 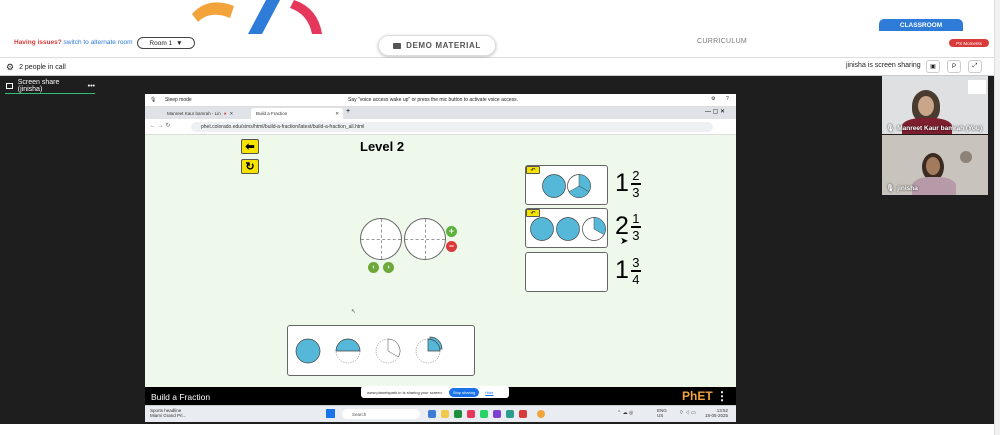 I want to click on remove-circle-button: −, so click(x=451, y=246).